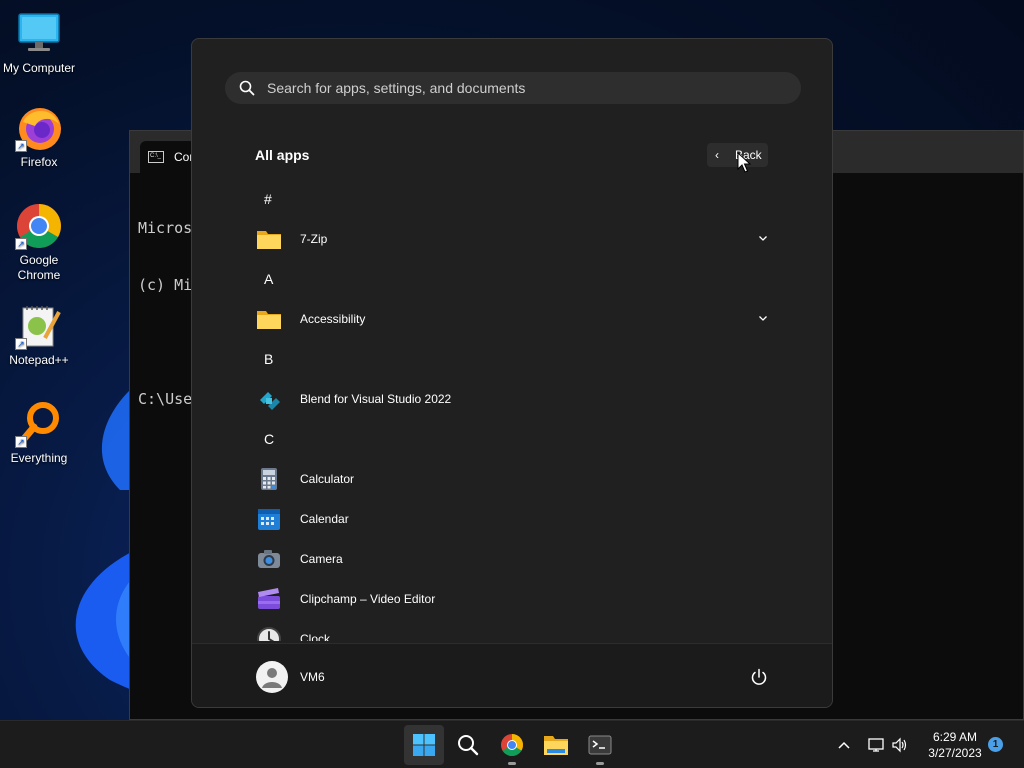 This screenshot has height=768, width=1024. Describe the element at coordinates (39, 326) in the screenshot. I see `notepadpp-icon: ↗` at that location.